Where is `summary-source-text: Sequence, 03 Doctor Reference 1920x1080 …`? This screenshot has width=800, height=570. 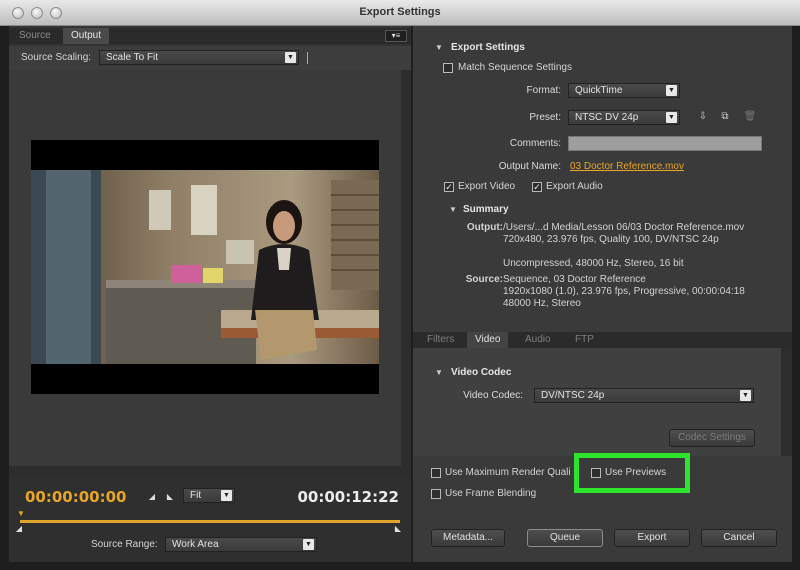
summary-source-text: Sequence, 03 Doctor Reference 1920x1080 … is located at coordinates (624, 292).